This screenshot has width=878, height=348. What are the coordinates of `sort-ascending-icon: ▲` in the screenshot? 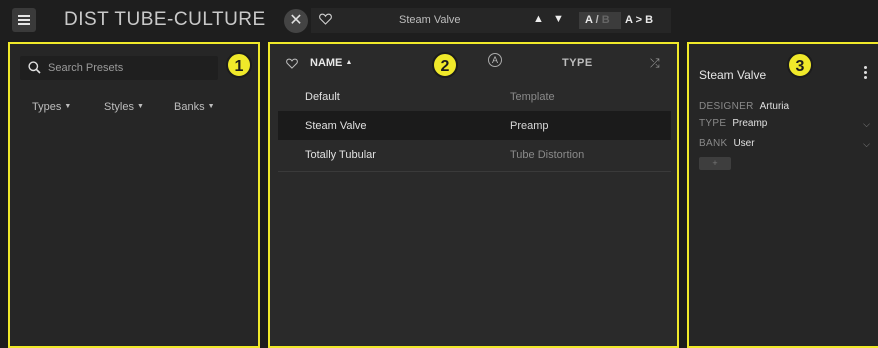 It's located at (349, 62).